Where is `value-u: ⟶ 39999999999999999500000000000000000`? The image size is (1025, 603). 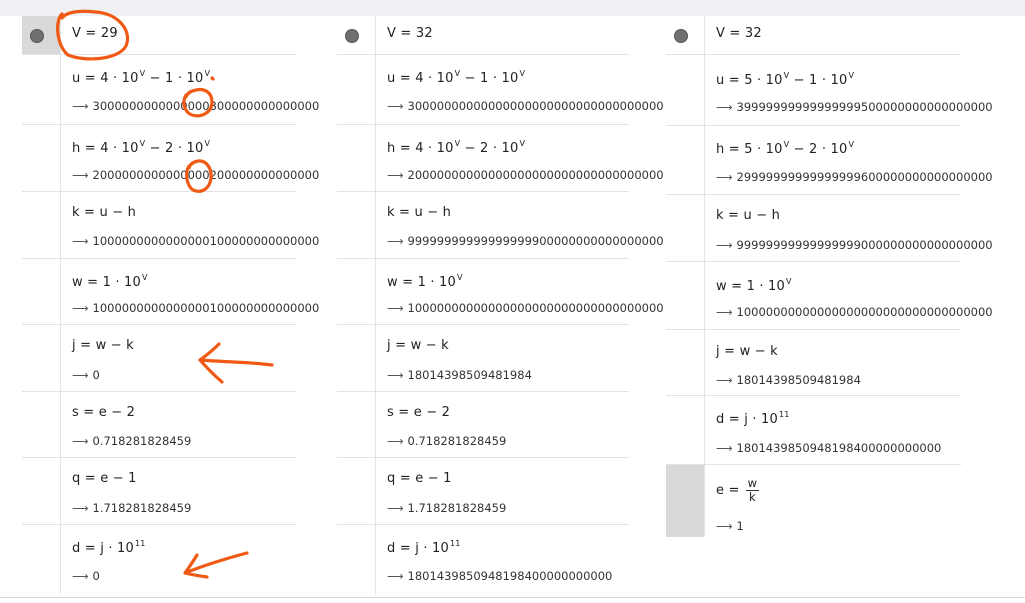 value-u: ⟶ 39999999999999999500000000000000000 is located at coordinates (854, 107).